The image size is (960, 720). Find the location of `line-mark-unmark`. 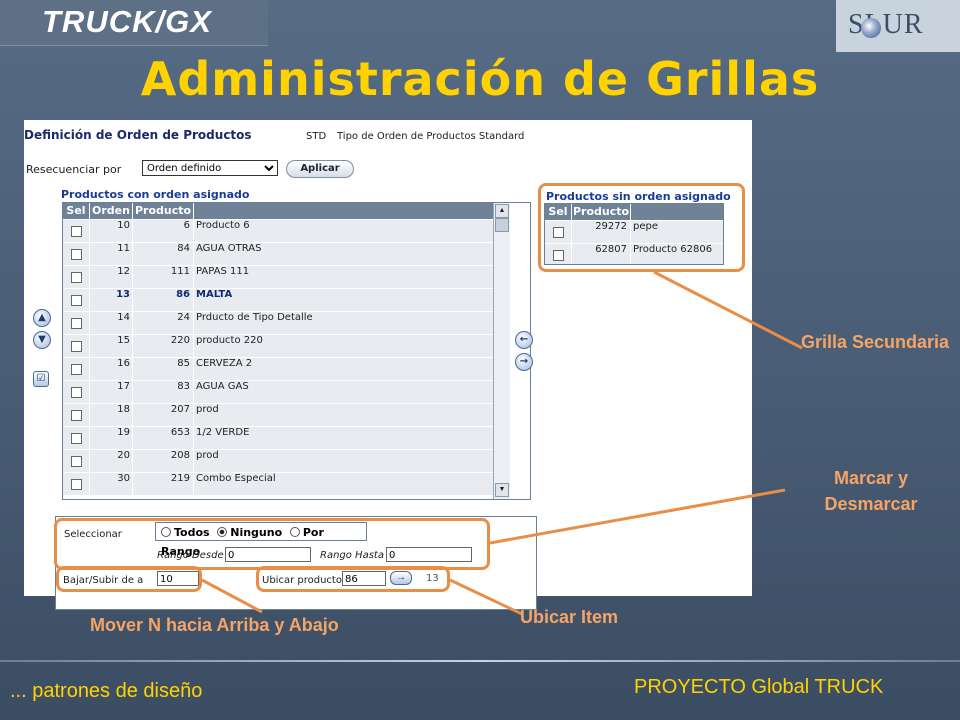

line-mark-unmark is located at coordinates (637, 516).